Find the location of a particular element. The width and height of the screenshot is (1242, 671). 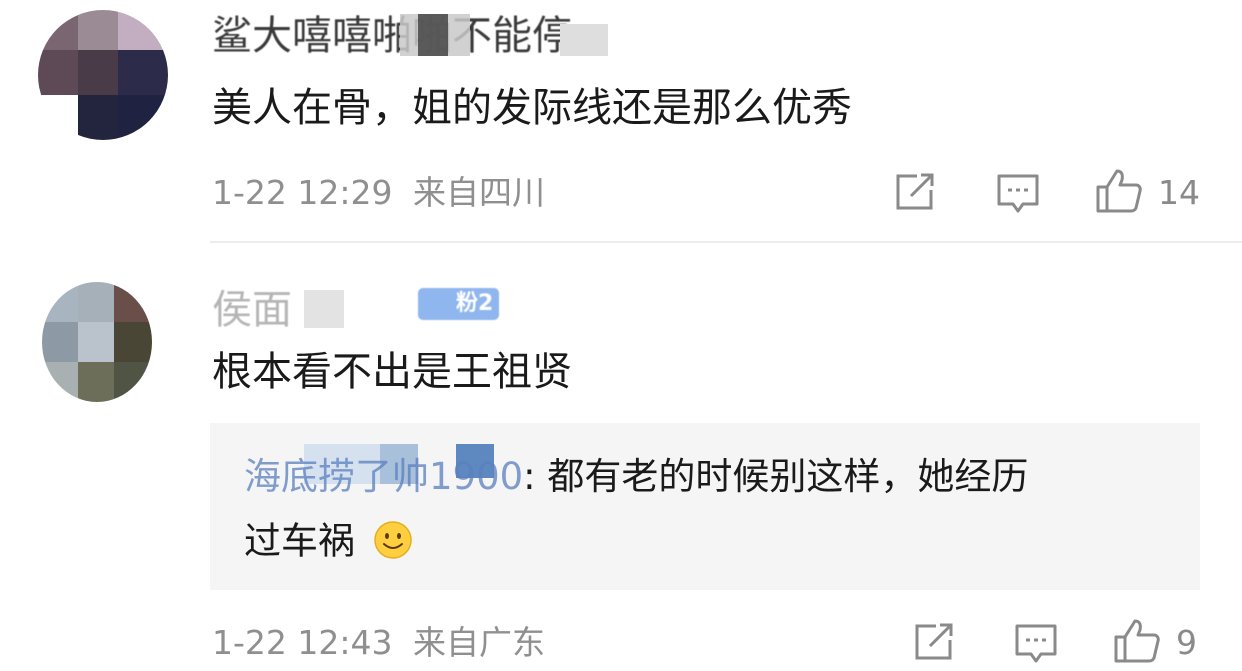

comment-location: 来自广东 is located at coordinates (479, 642).